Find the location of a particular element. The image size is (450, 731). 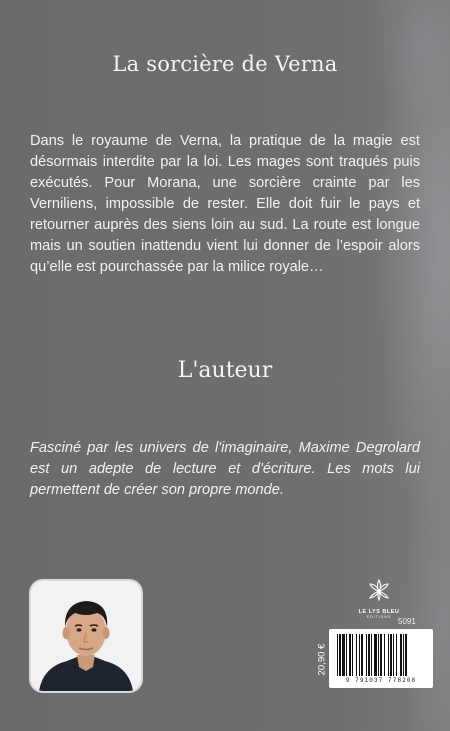

author-portrait-image is located at coordinates (86, 636).